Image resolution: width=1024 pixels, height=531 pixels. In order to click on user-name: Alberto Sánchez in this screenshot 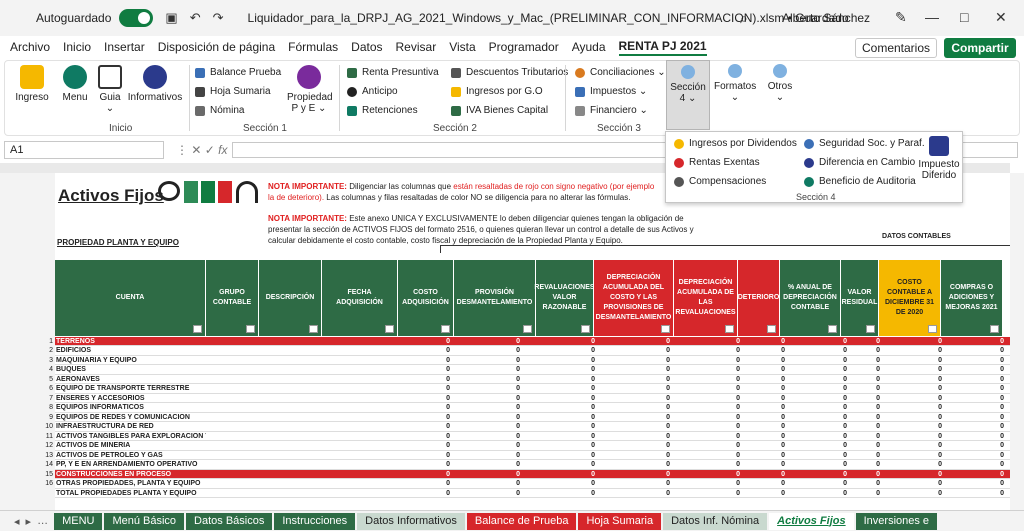, I will do `click(826, 18)`.